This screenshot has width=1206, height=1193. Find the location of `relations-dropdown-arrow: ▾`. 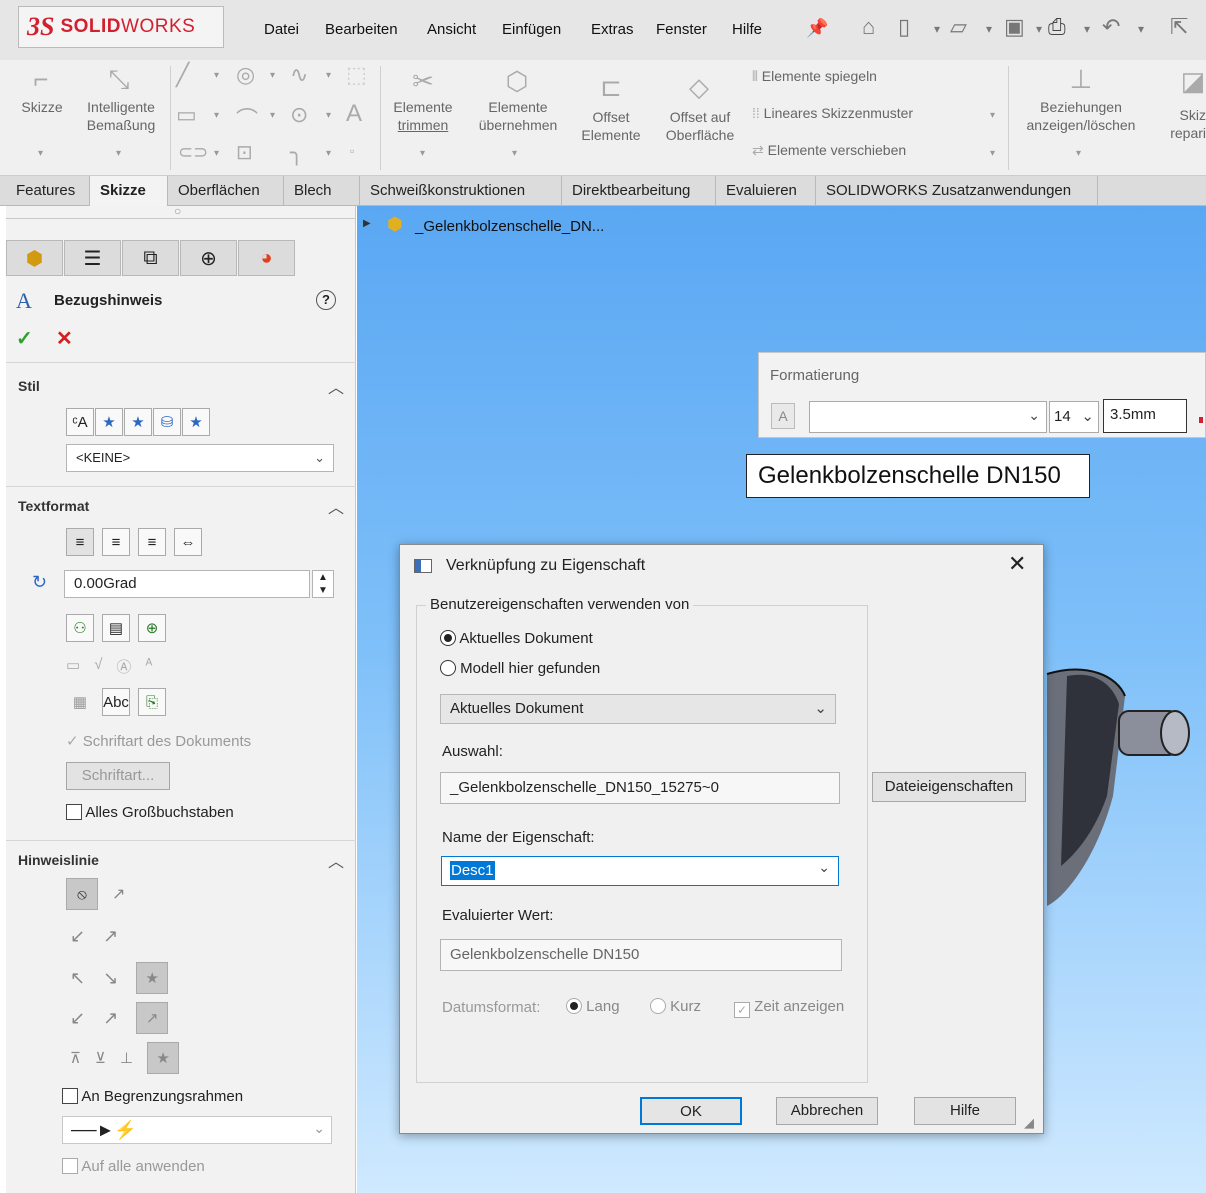

relations-dropdown-arrow: ▾ is located at coordinates (1078, 153).